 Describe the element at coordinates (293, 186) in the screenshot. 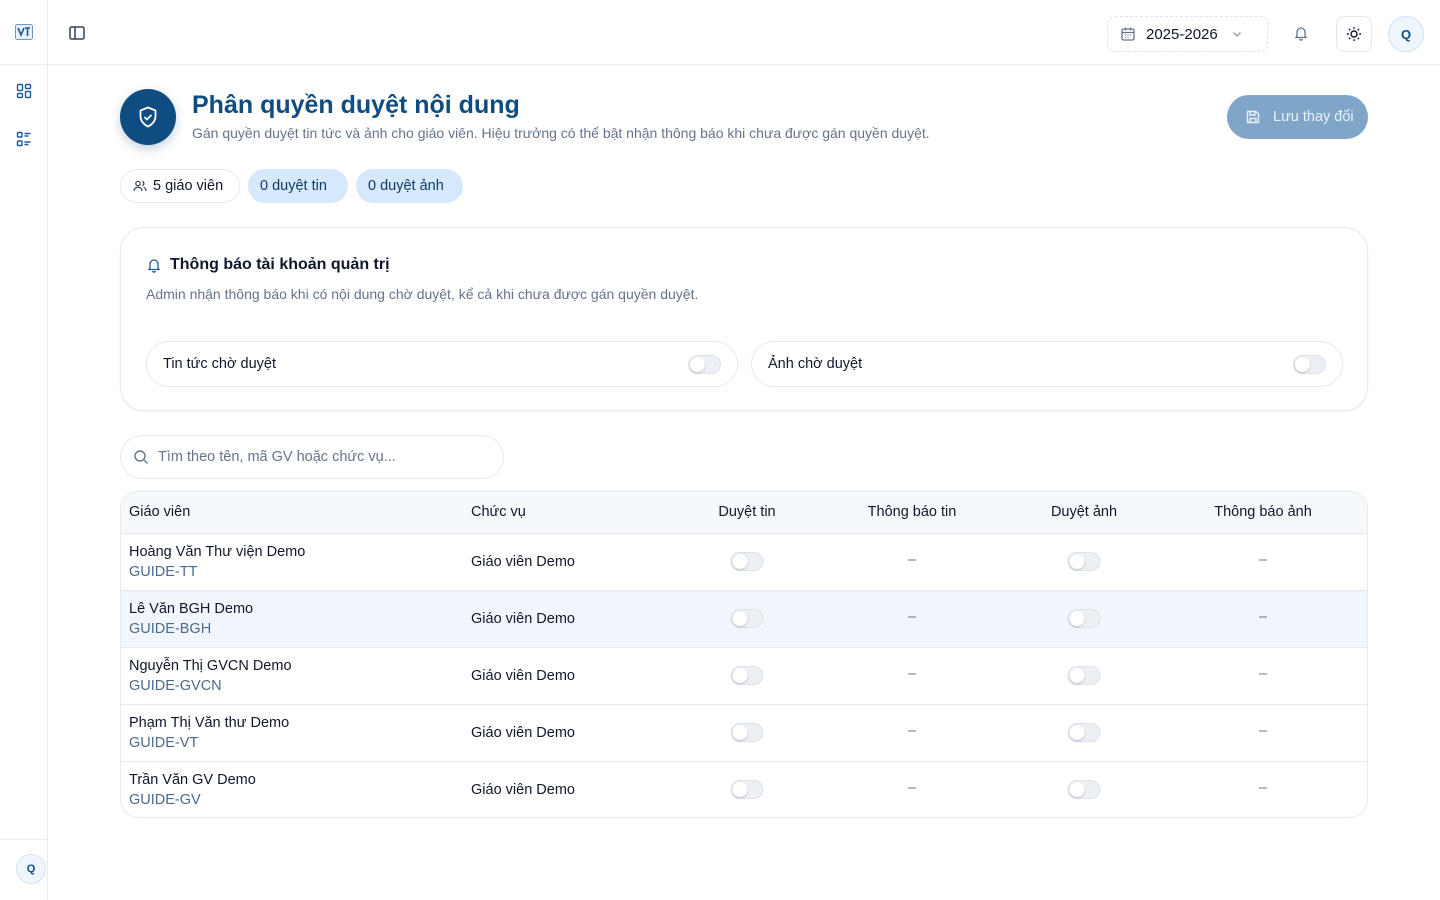

I see `news-approver-count: 0 duyệt tin` at that location.